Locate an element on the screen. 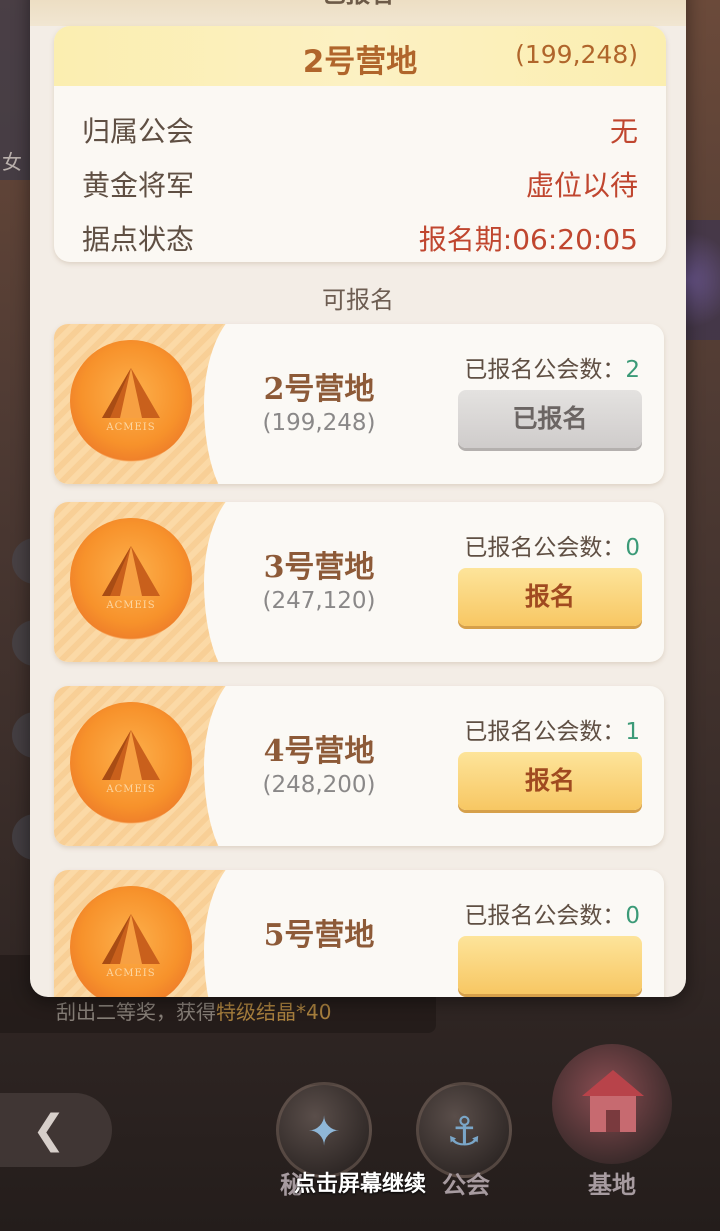 The image size is (720, 1231). camp-card: ACMEIS 4号营地 (248,200) 已报名公会数：1 报名 is located at coordinates (359, 766).